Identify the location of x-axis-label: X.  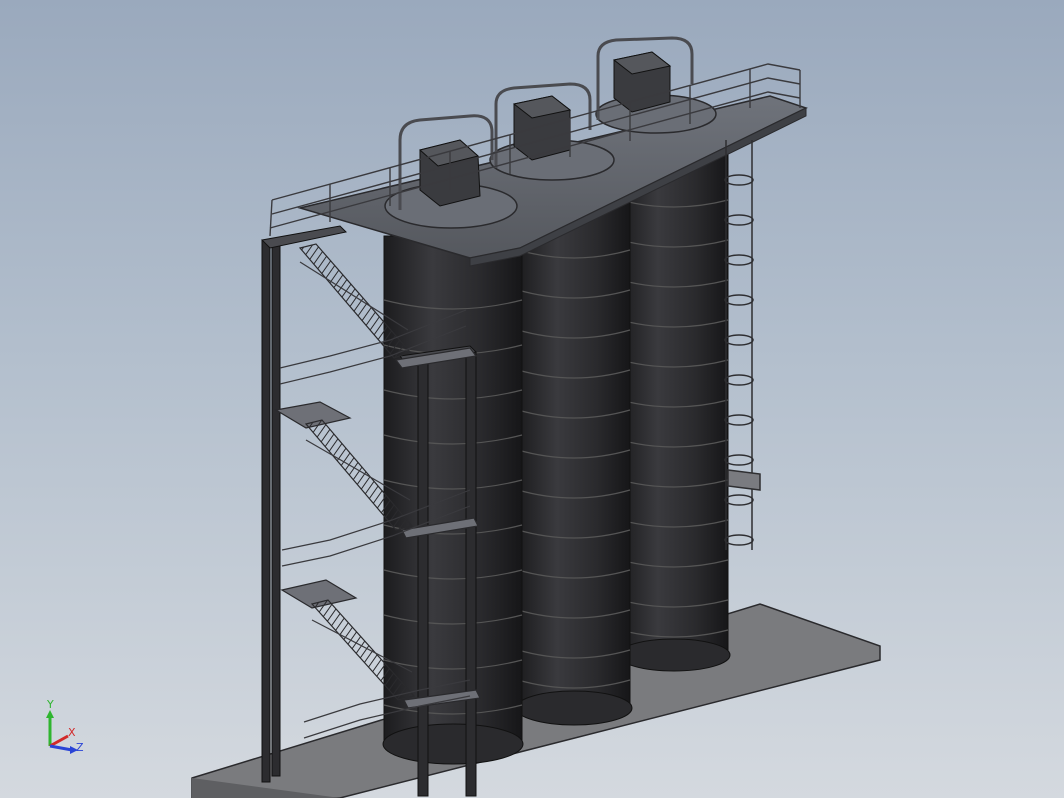
(72, 732).